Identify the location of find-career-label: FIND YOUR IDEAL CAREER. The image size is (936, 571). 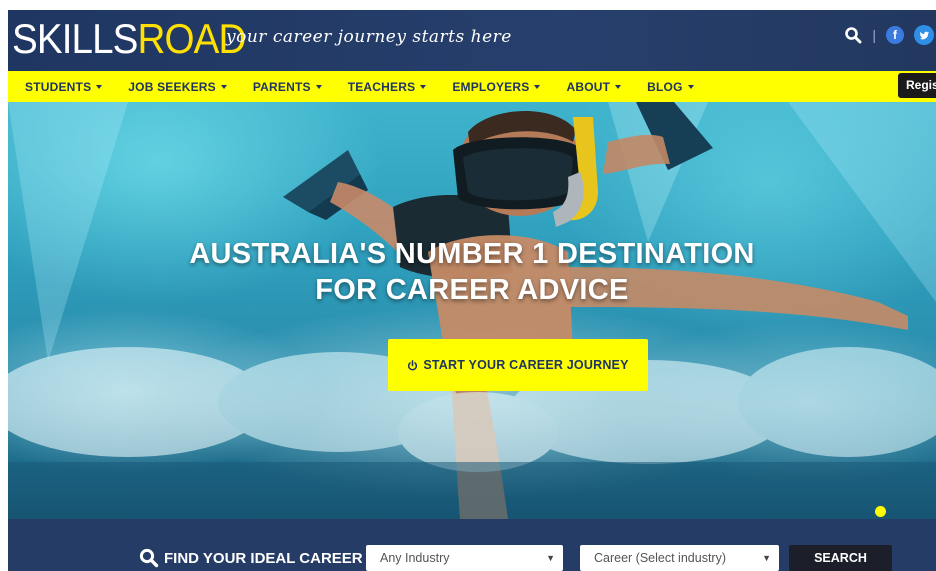
(263, 558).